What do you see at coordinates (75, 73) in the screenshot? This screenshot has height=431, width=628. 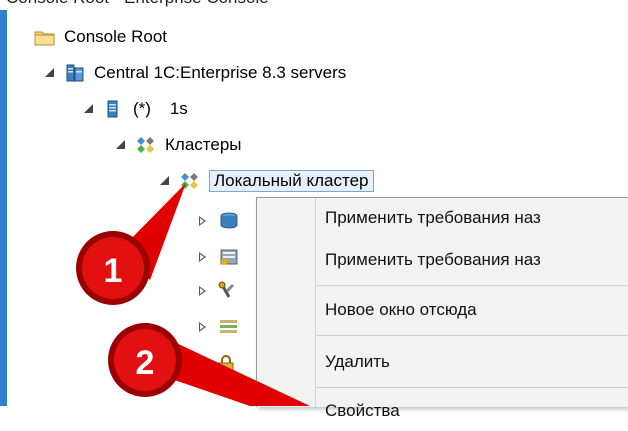 I see `servers-icon` at bounding box center [75, 73].